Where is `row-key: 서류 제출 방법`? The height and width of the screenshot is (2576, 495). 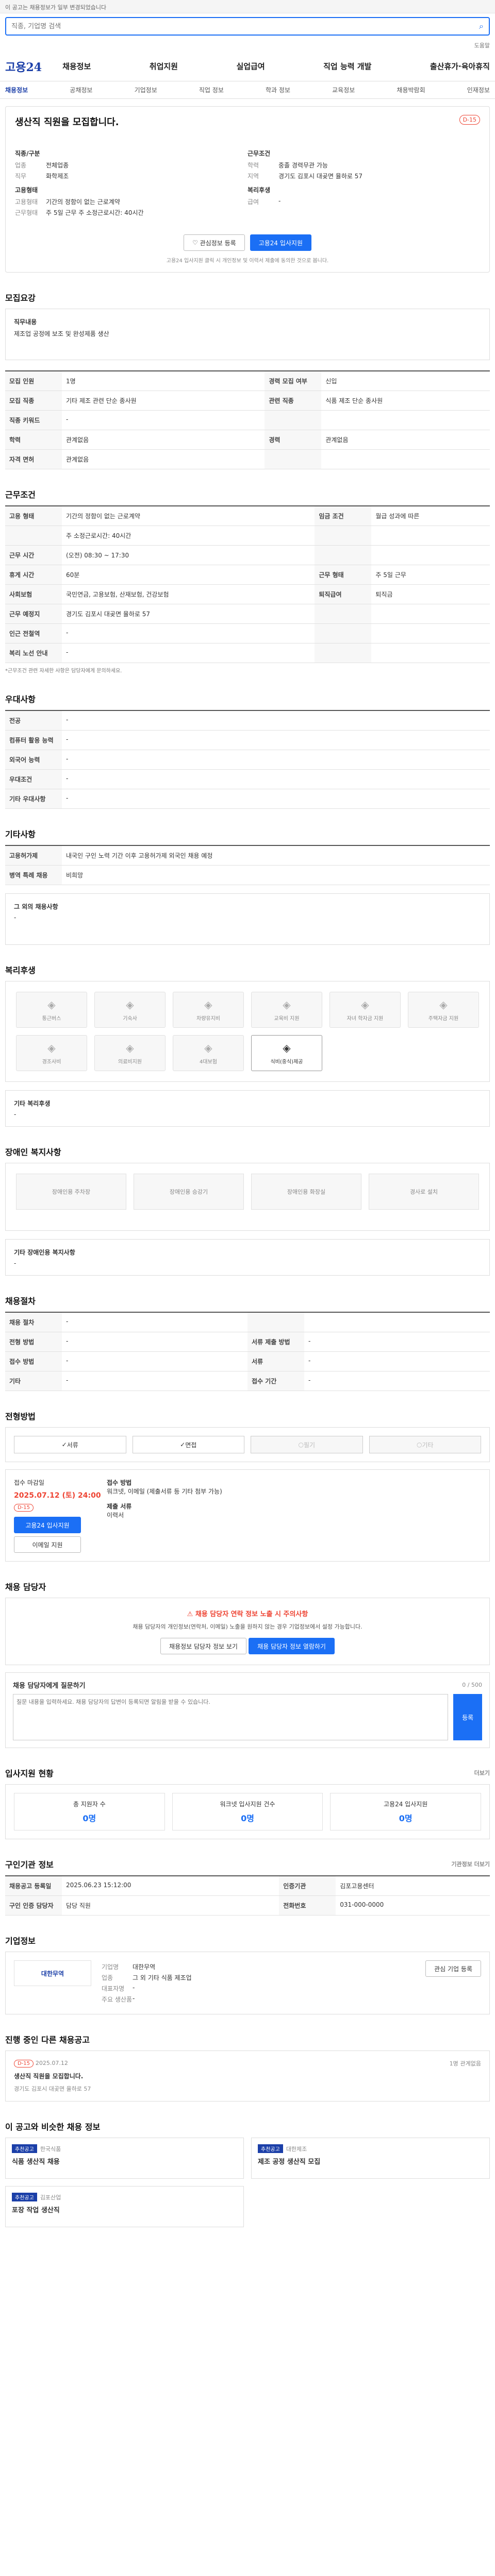 row-key: 서류 제출 방법 is located at coordinates (276, 1342).